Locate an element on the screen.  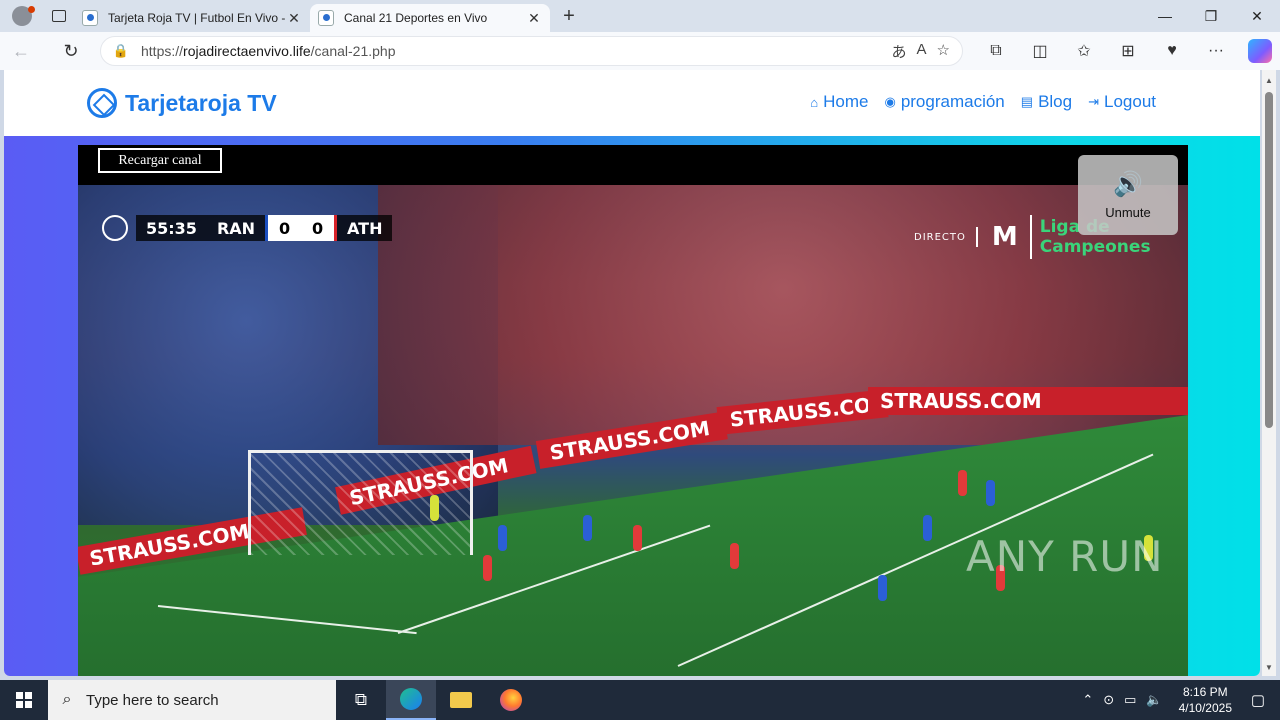
match-clock: 55:35 is located at coordinates (171, 228).